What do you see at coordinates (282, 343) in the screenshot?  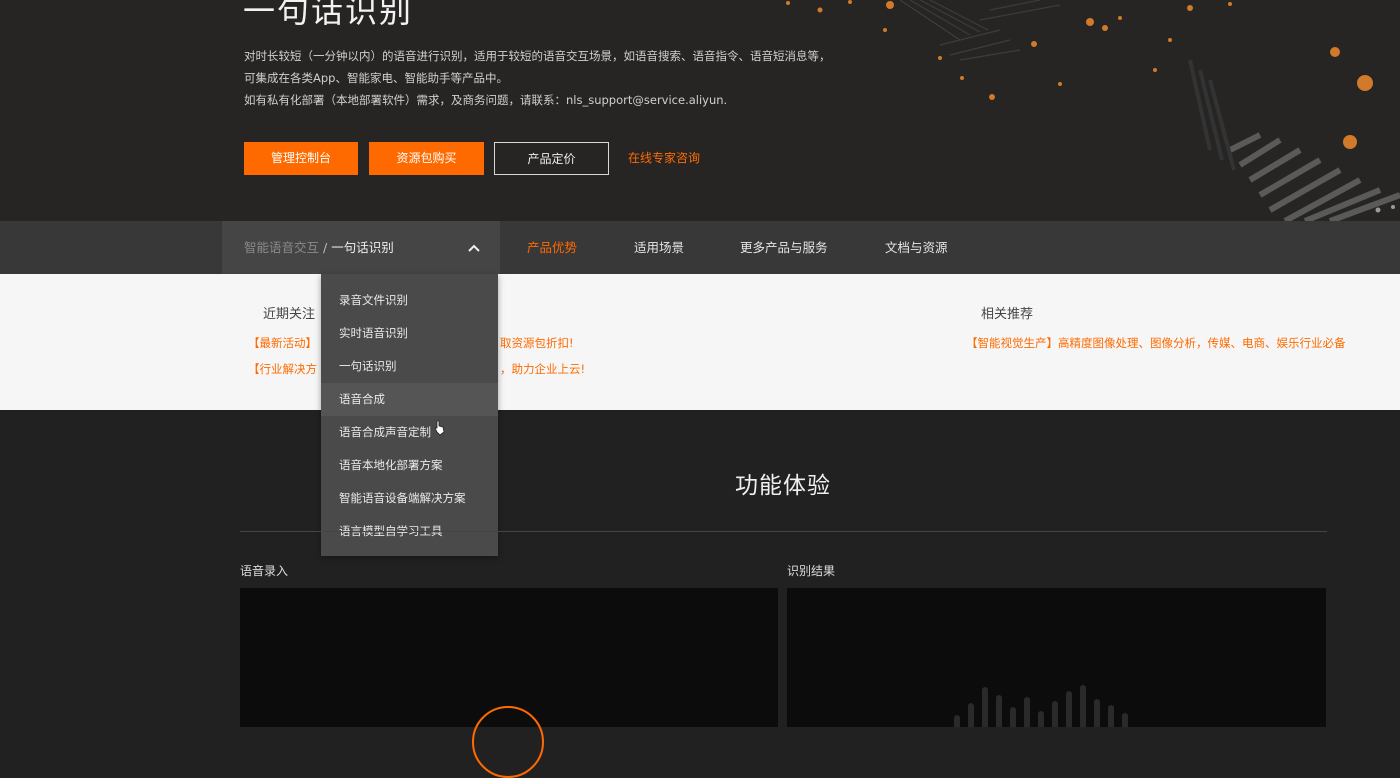 I see `recent-link-tag: 【最新活动】` at bounding box center [282, 343].